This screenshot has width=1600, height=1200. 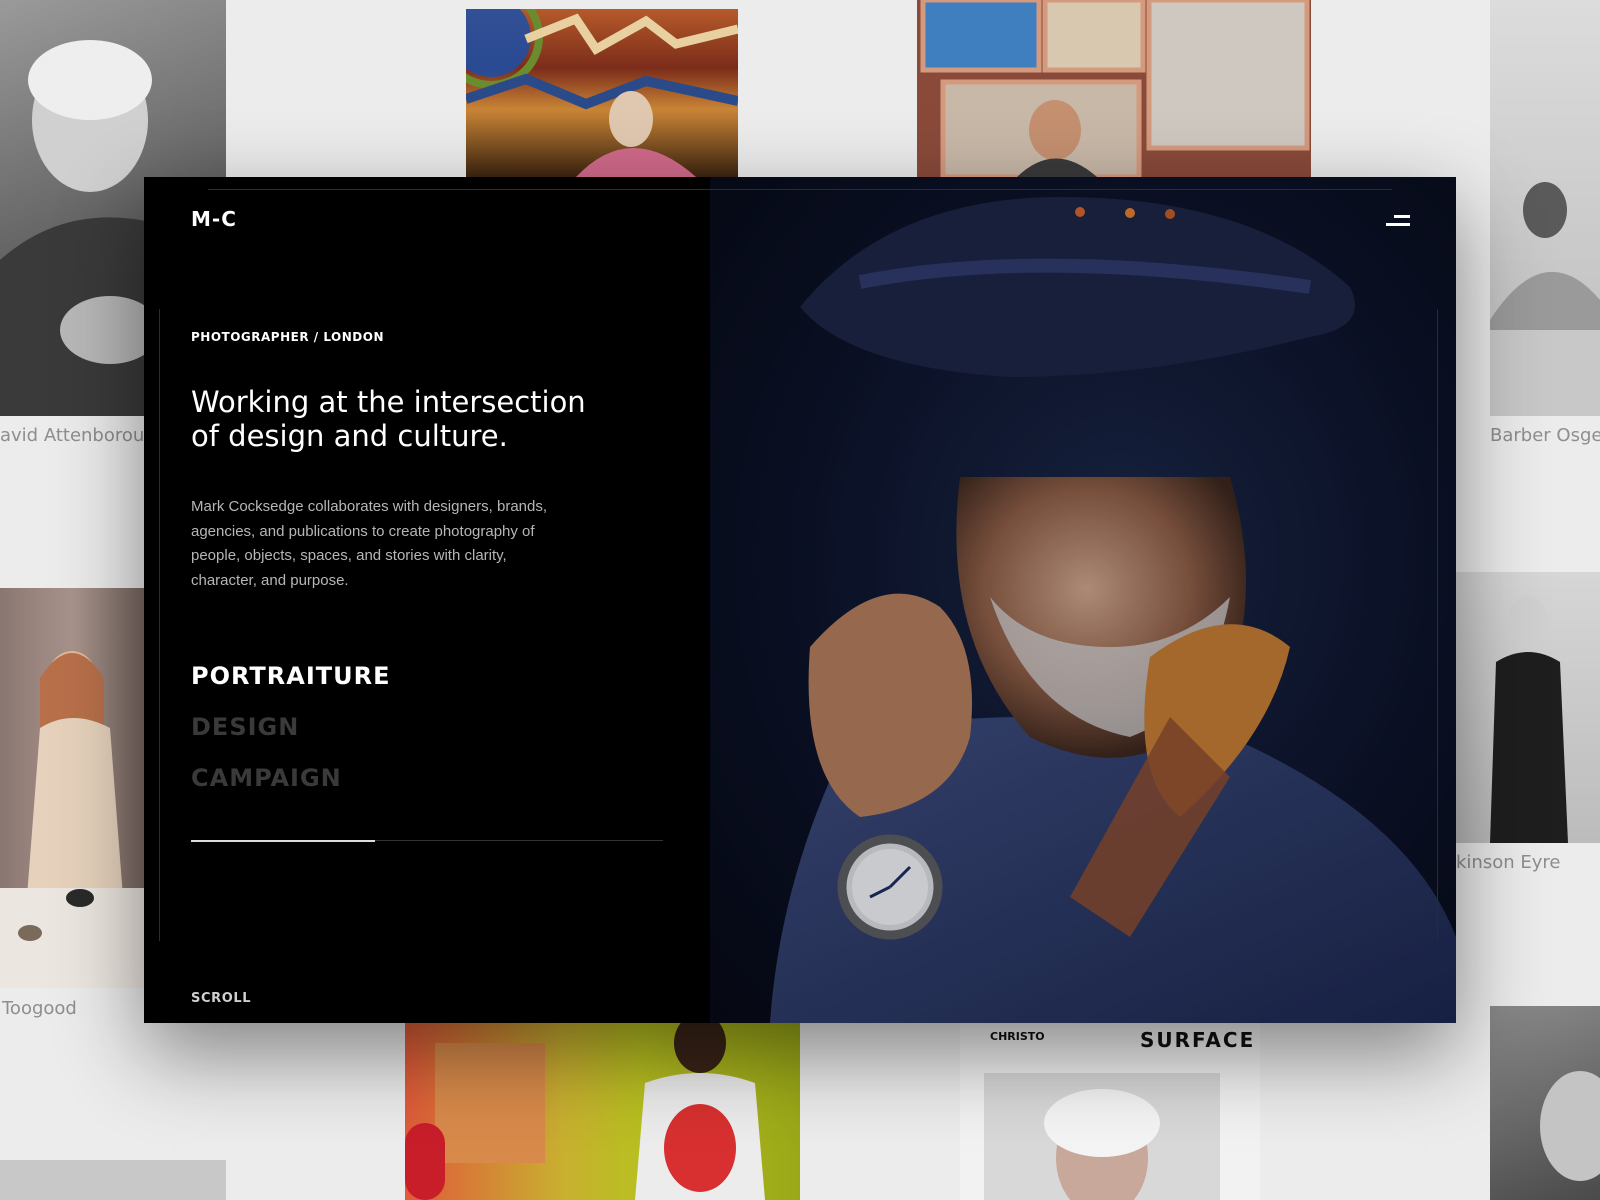 What do you see at coordinates (1437, 625) in the screenshot?
I see `right-frame-line` at bounding box center [1437, 625].